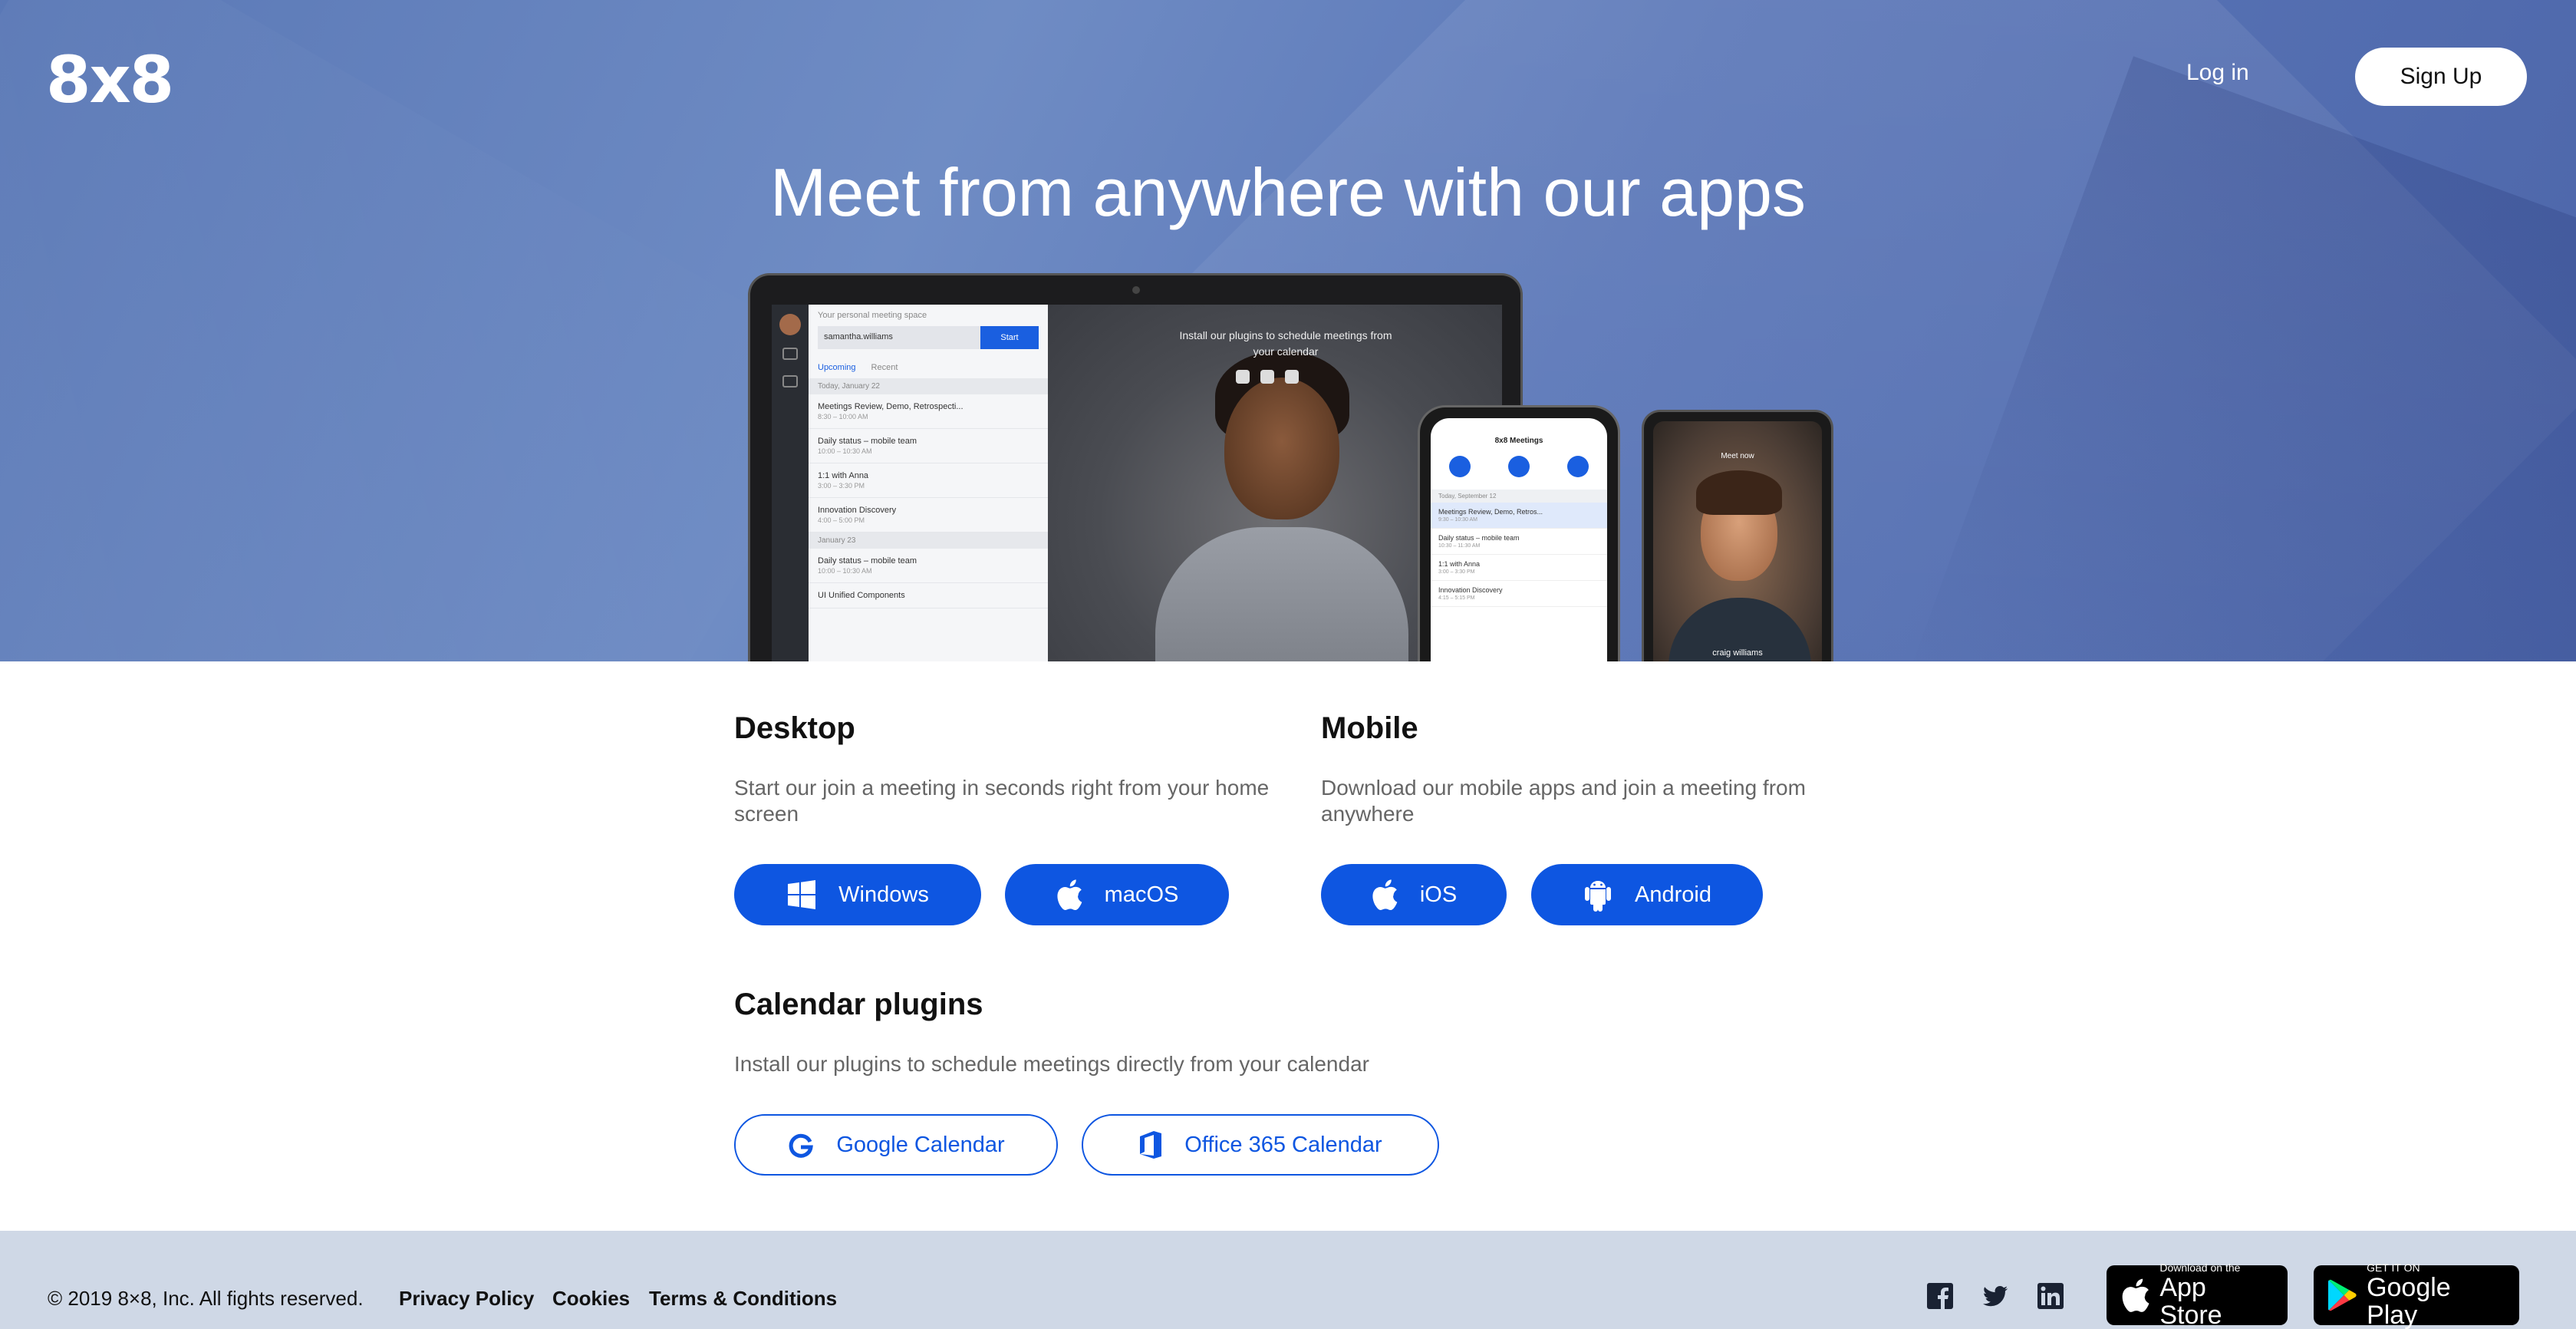 The image size is (2576, 1329). Describe the element at coordinates (794, 728) in the screenshot. I see `desktop-heading: Desktop` at that location.